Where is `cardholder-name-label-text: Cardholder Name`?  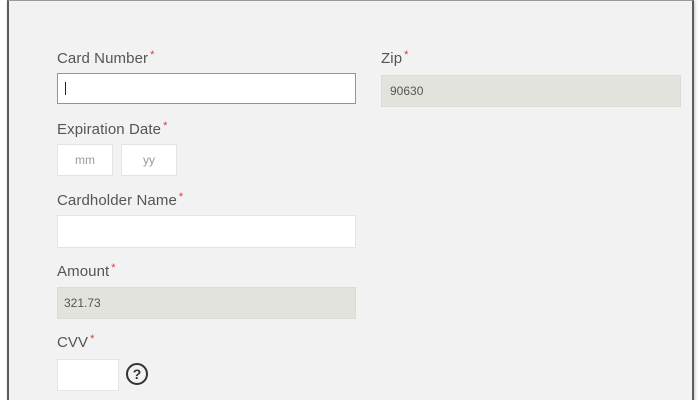 cardholder-name-label-text: Cardholder Name is located at coordinates (117, 200).